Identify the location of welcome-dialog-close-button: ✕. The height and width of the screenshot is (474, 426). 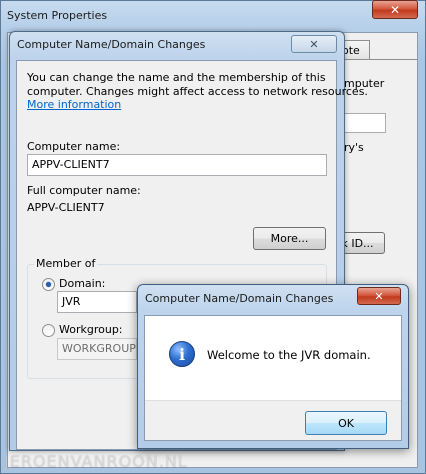
(379, 296).